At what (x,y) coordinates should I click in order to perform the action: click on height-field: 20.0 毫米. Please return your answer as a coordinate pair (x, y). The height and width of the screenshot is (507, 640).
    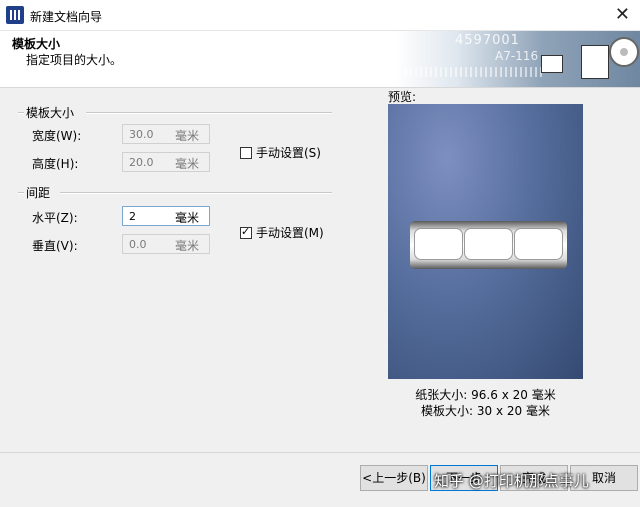
    Looking at the image, I should click on (166, 162).